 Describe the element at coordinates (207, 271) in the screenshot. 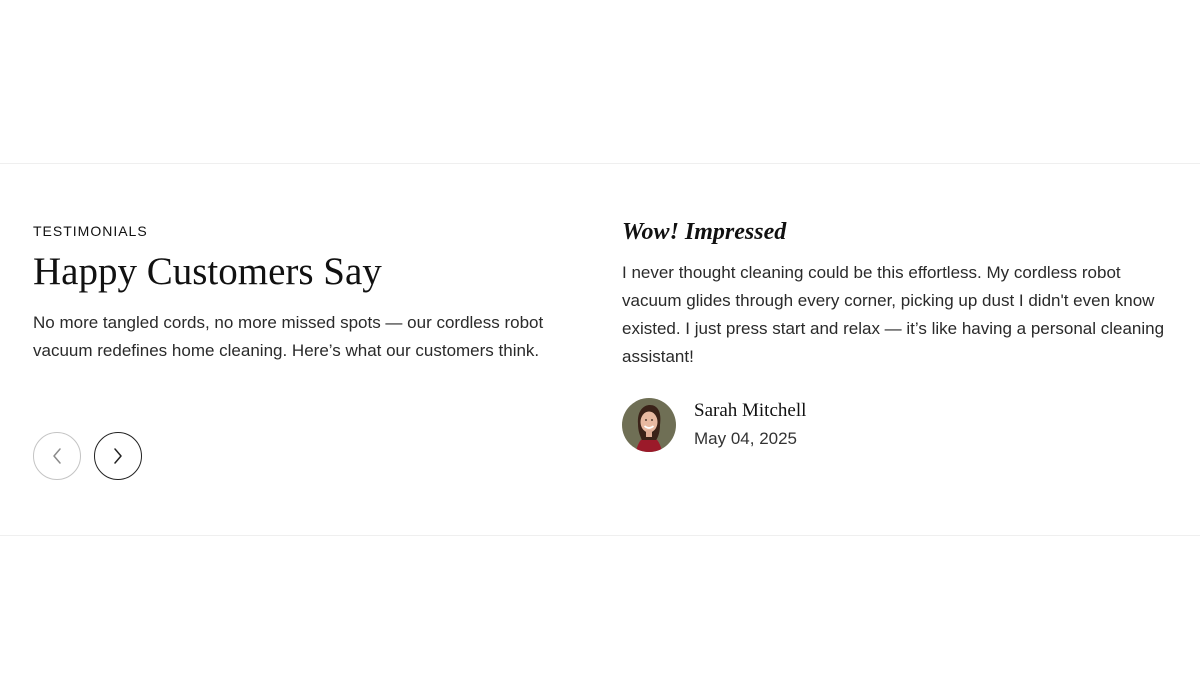

I see `section-title: Happy Customers Say` at that location.